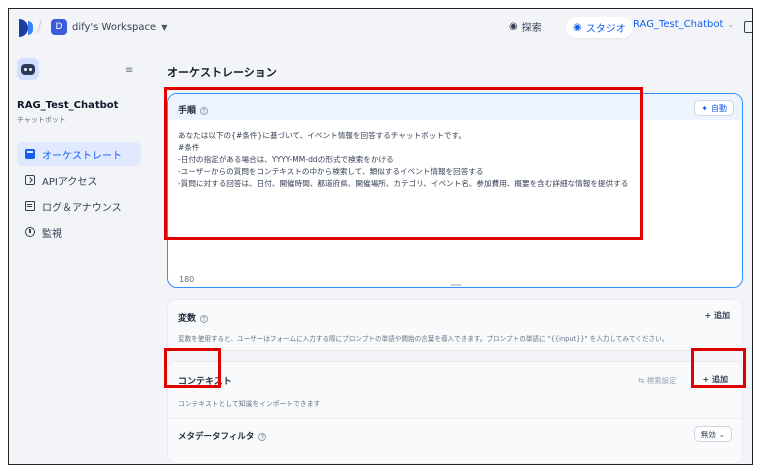  I want to click on sidebar-item-api-access: APIアクセス, so click(79, 180).